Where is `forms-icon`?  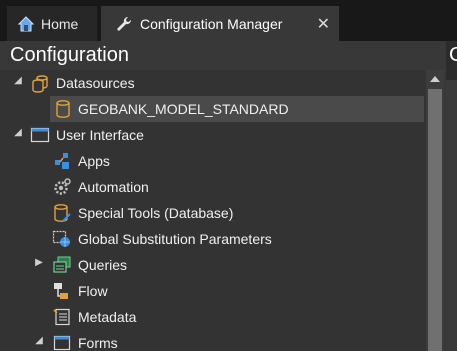
forms-icon is located at coordinates (62, 342).